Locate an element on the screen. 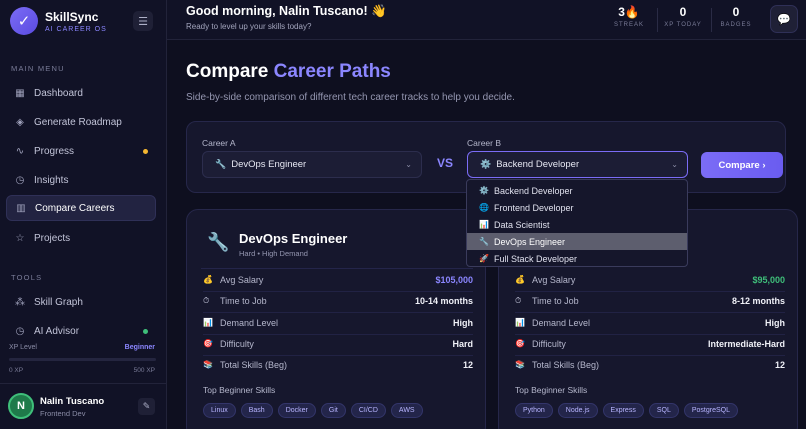 This screenshot has height=429, width=806. xp-label: XP Level is located at coordinates (23, 347).